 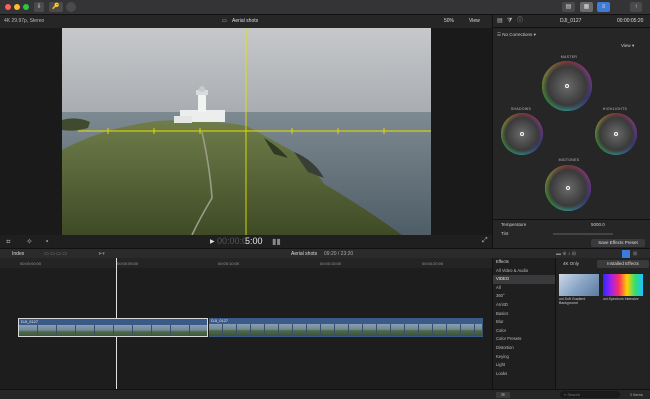 What do you see at coordinates (524, 357) in the screenshot?
I see `category-item: Keying` at bounding box center [524, 357].